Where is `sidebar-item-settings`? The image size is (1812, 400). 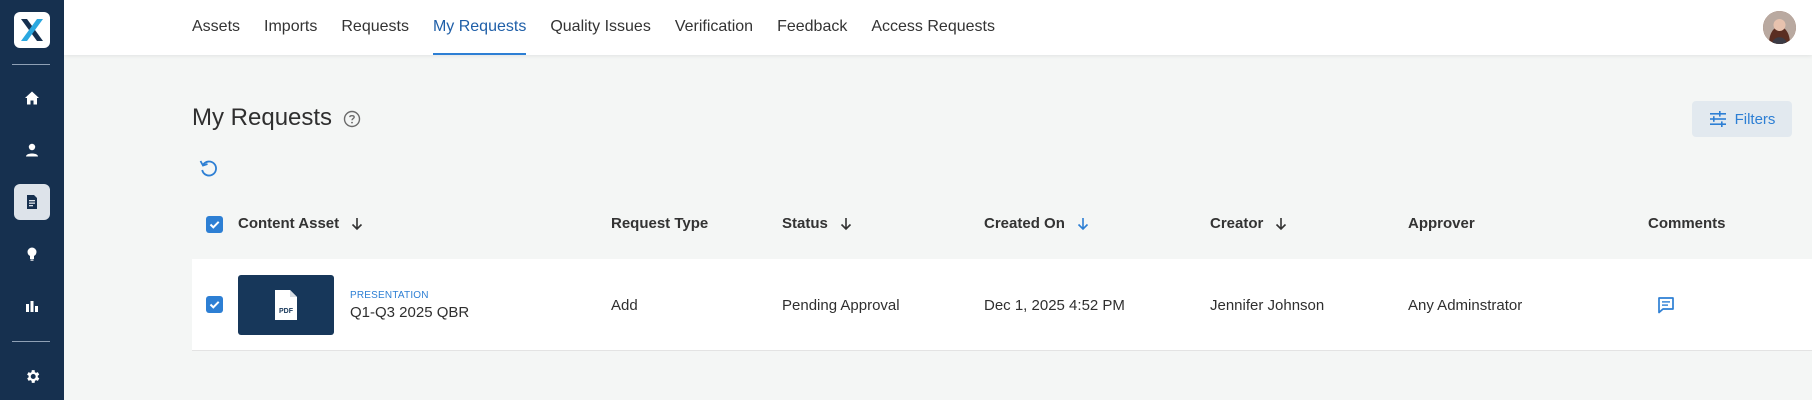 sidebar-item-settings is located at coordinates (32, 376).